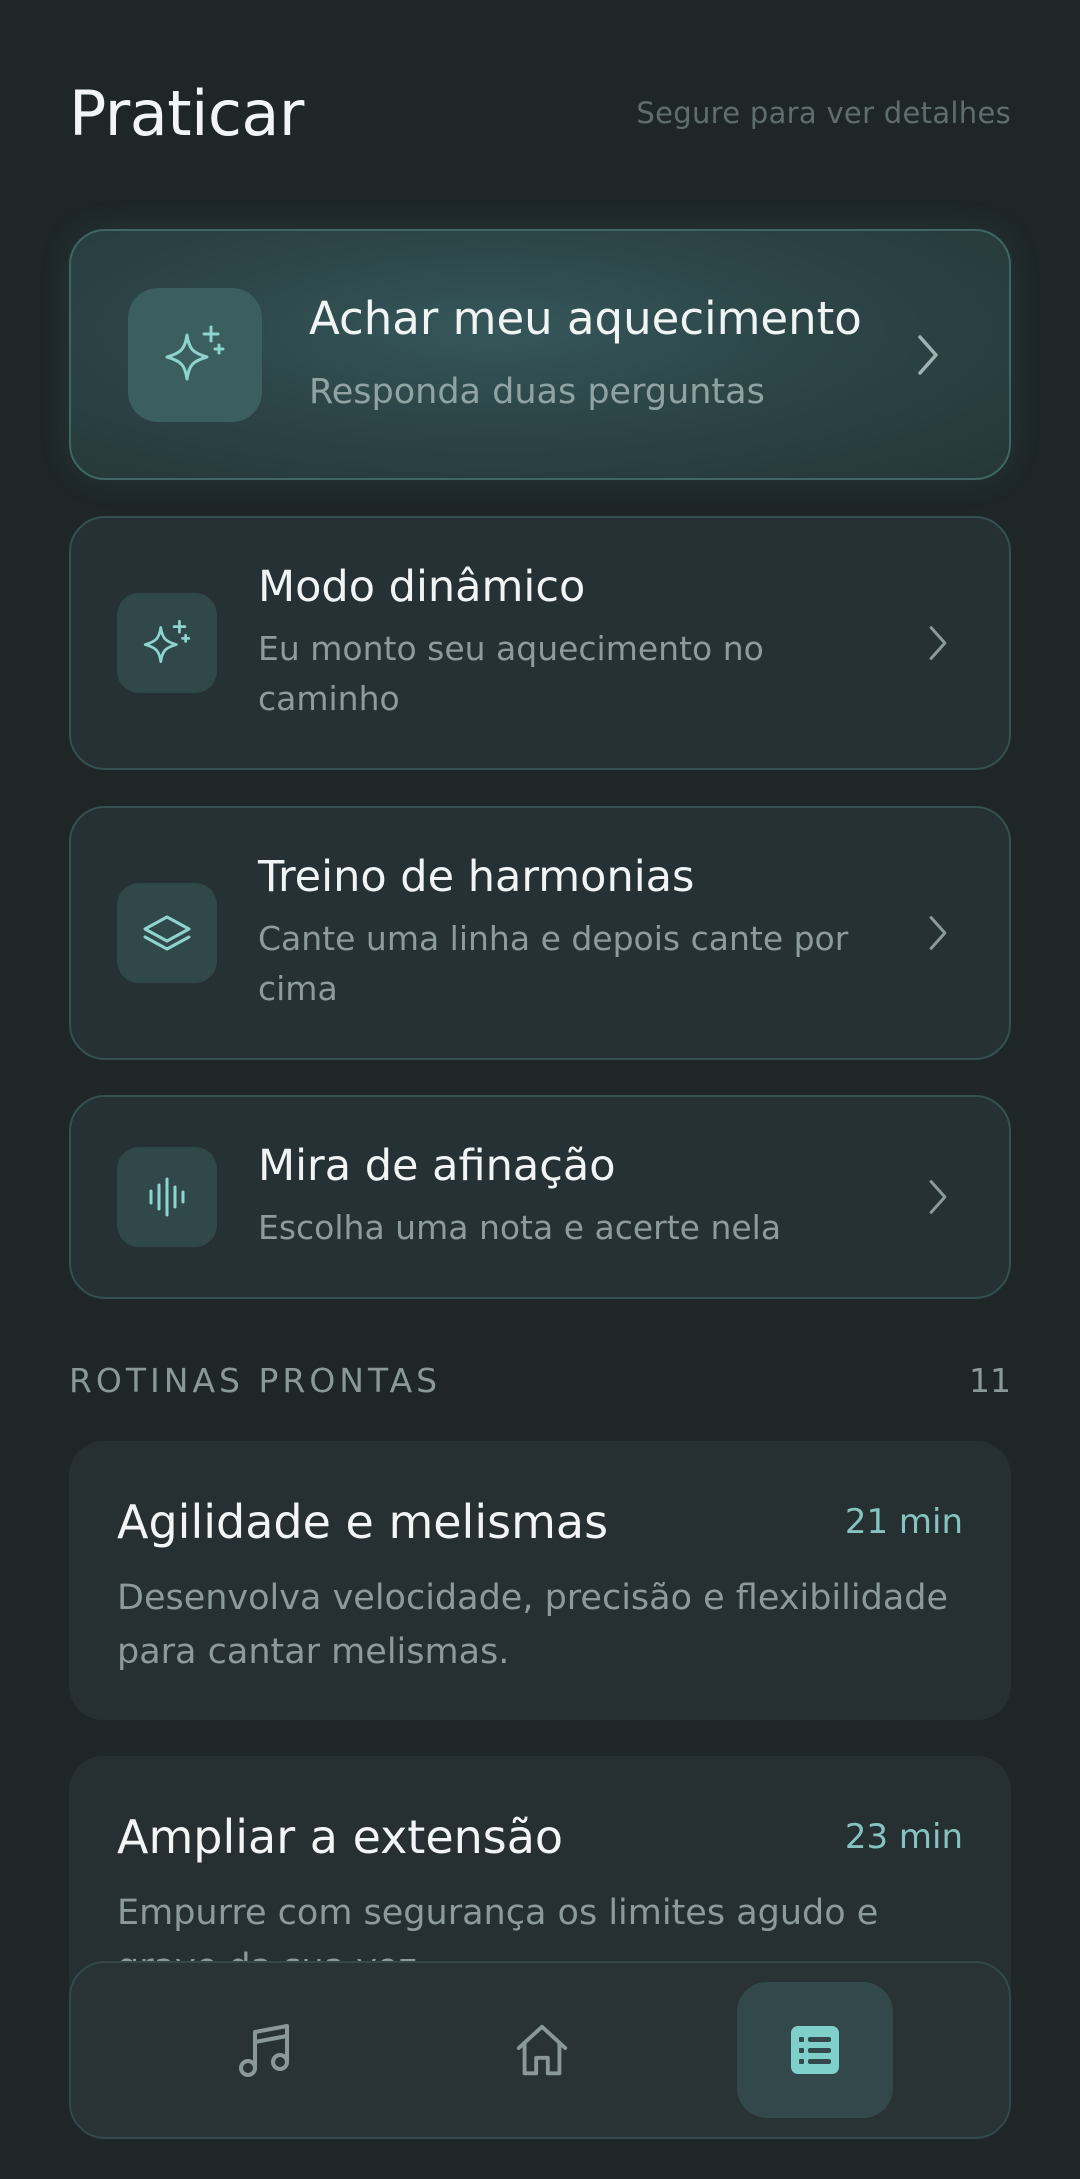  What do you see at coordinates (585, 318) in the screenshot?
I see `hero-title: Achar meu aquecimento` at bounding box center [585, 318].